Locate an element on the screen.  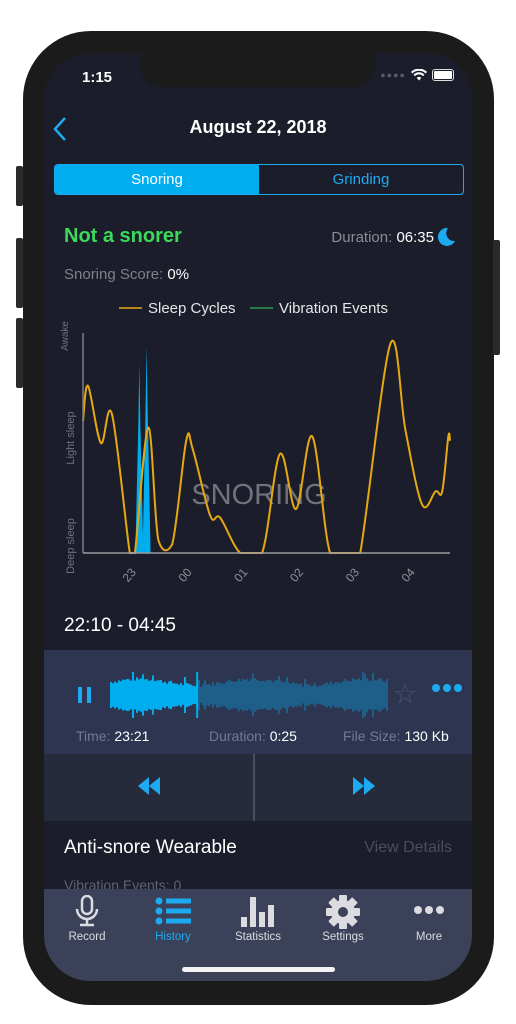
time-label: Time: is located at coordinates (93, 736).